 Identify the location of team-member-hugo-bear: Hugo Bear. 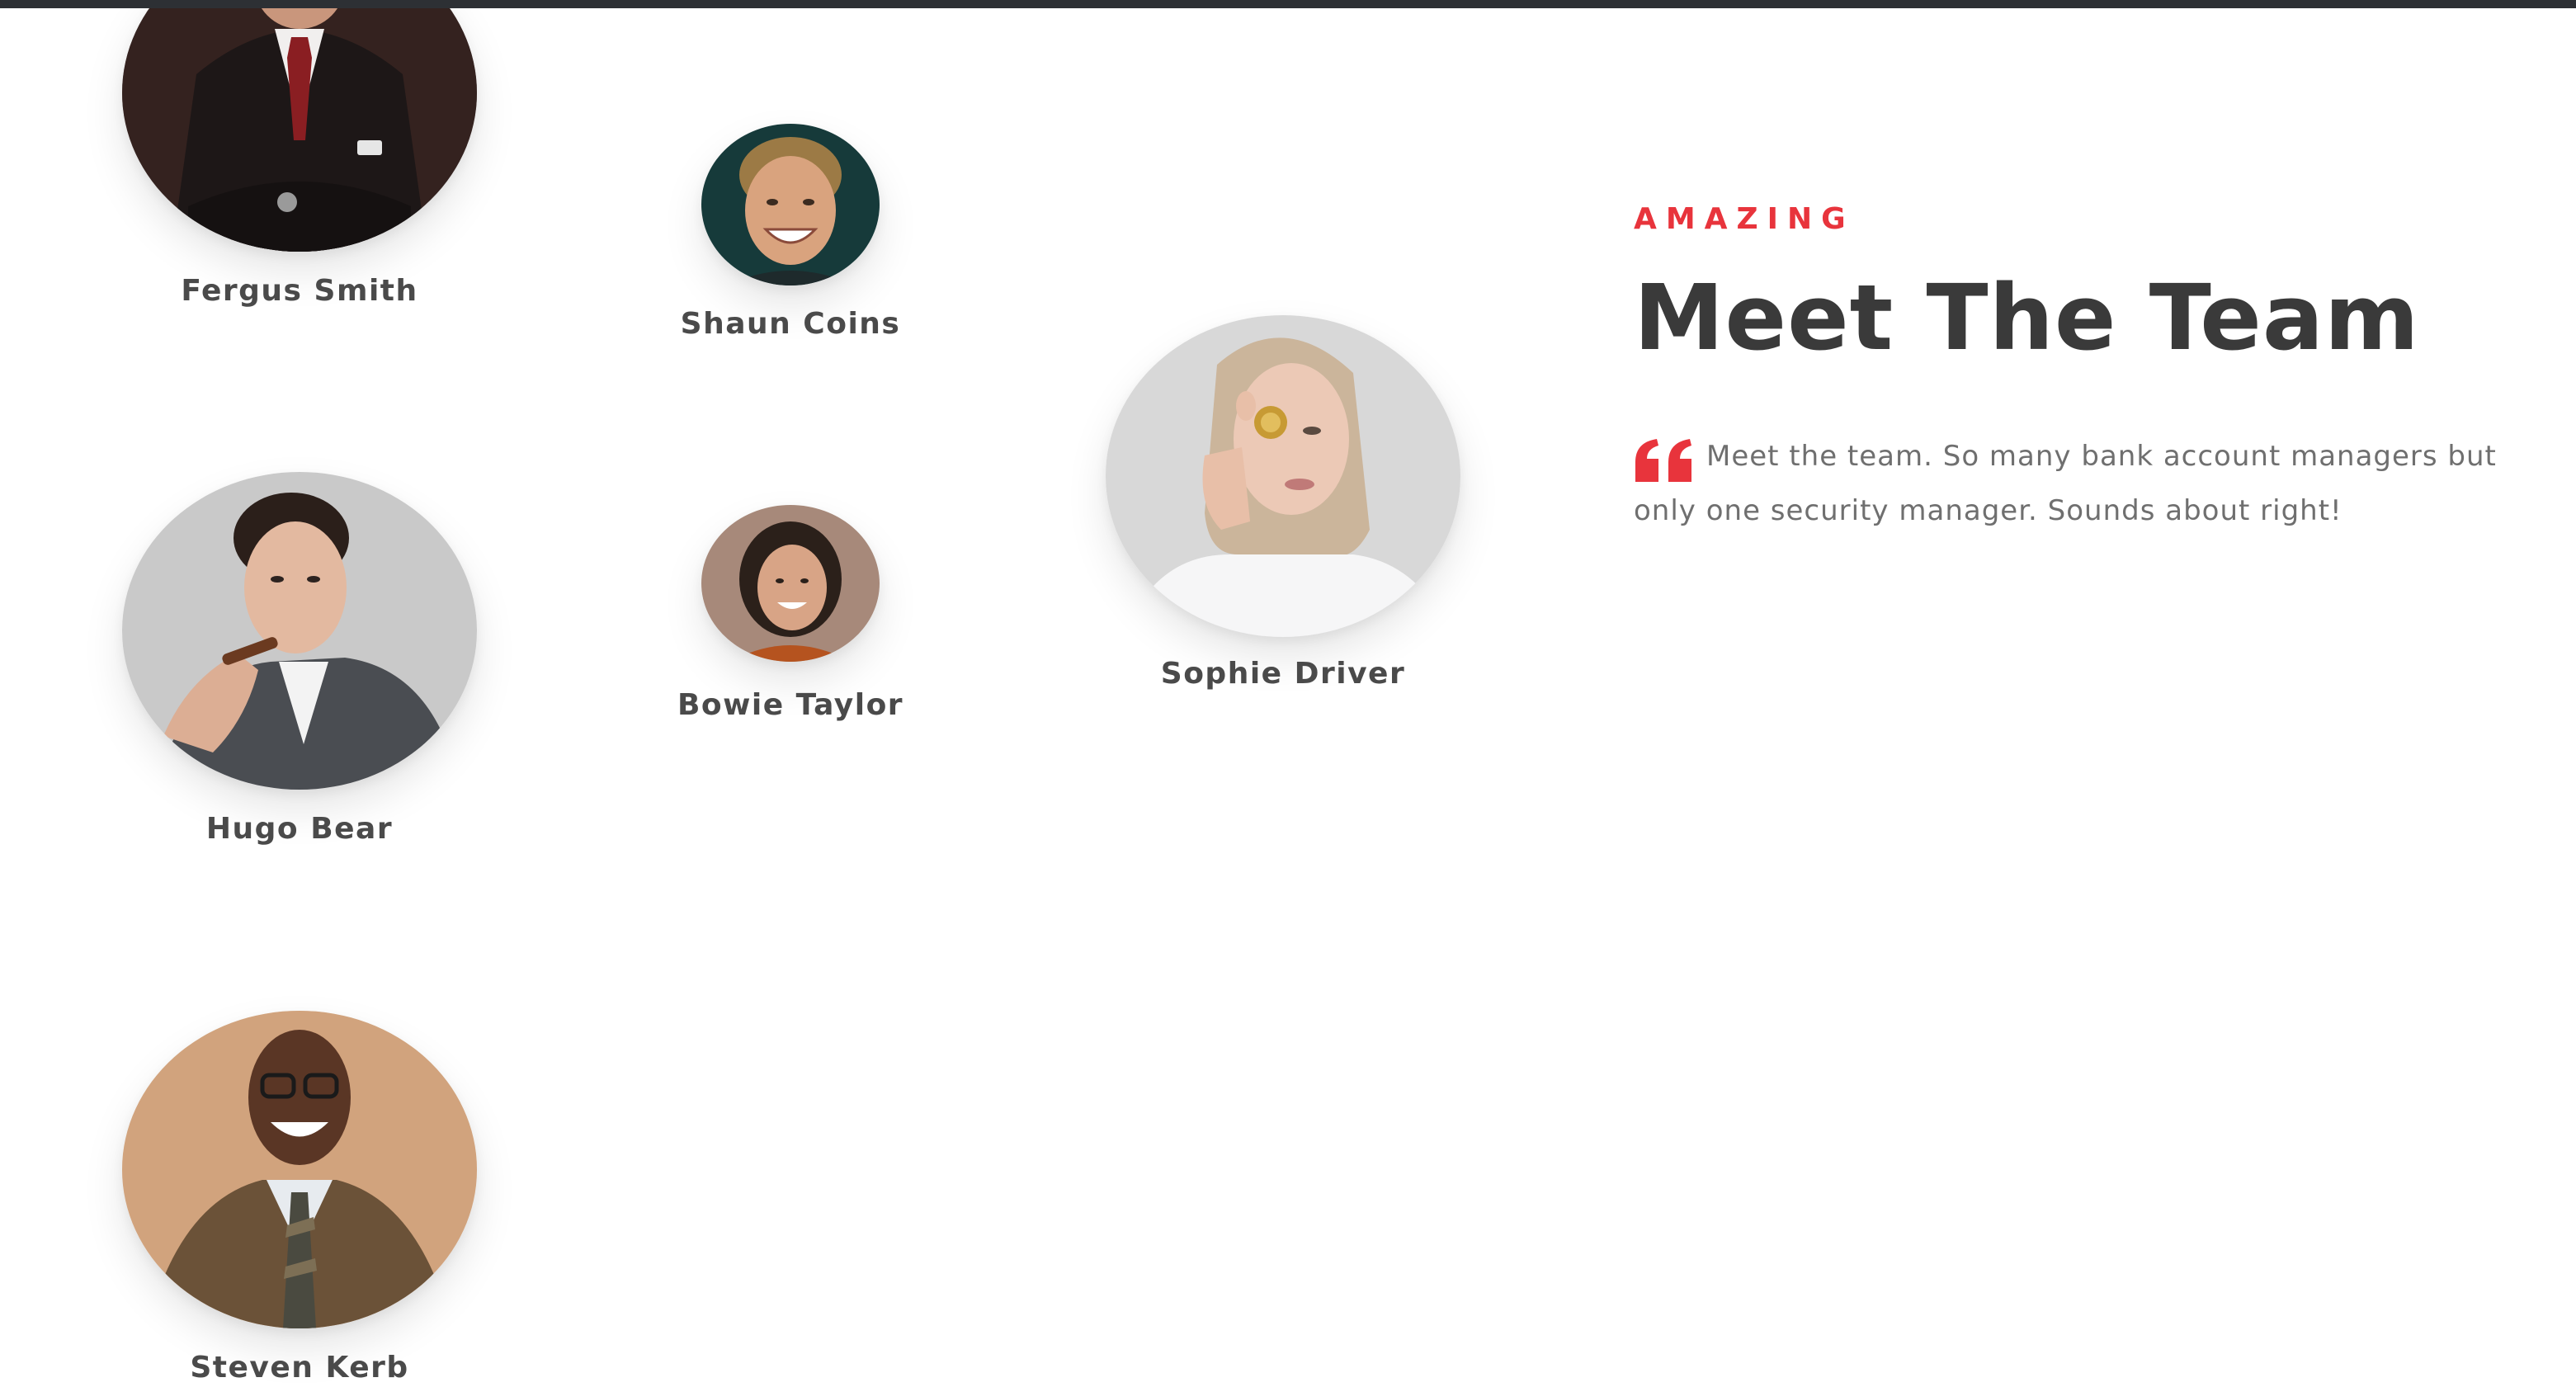
(299, 666).